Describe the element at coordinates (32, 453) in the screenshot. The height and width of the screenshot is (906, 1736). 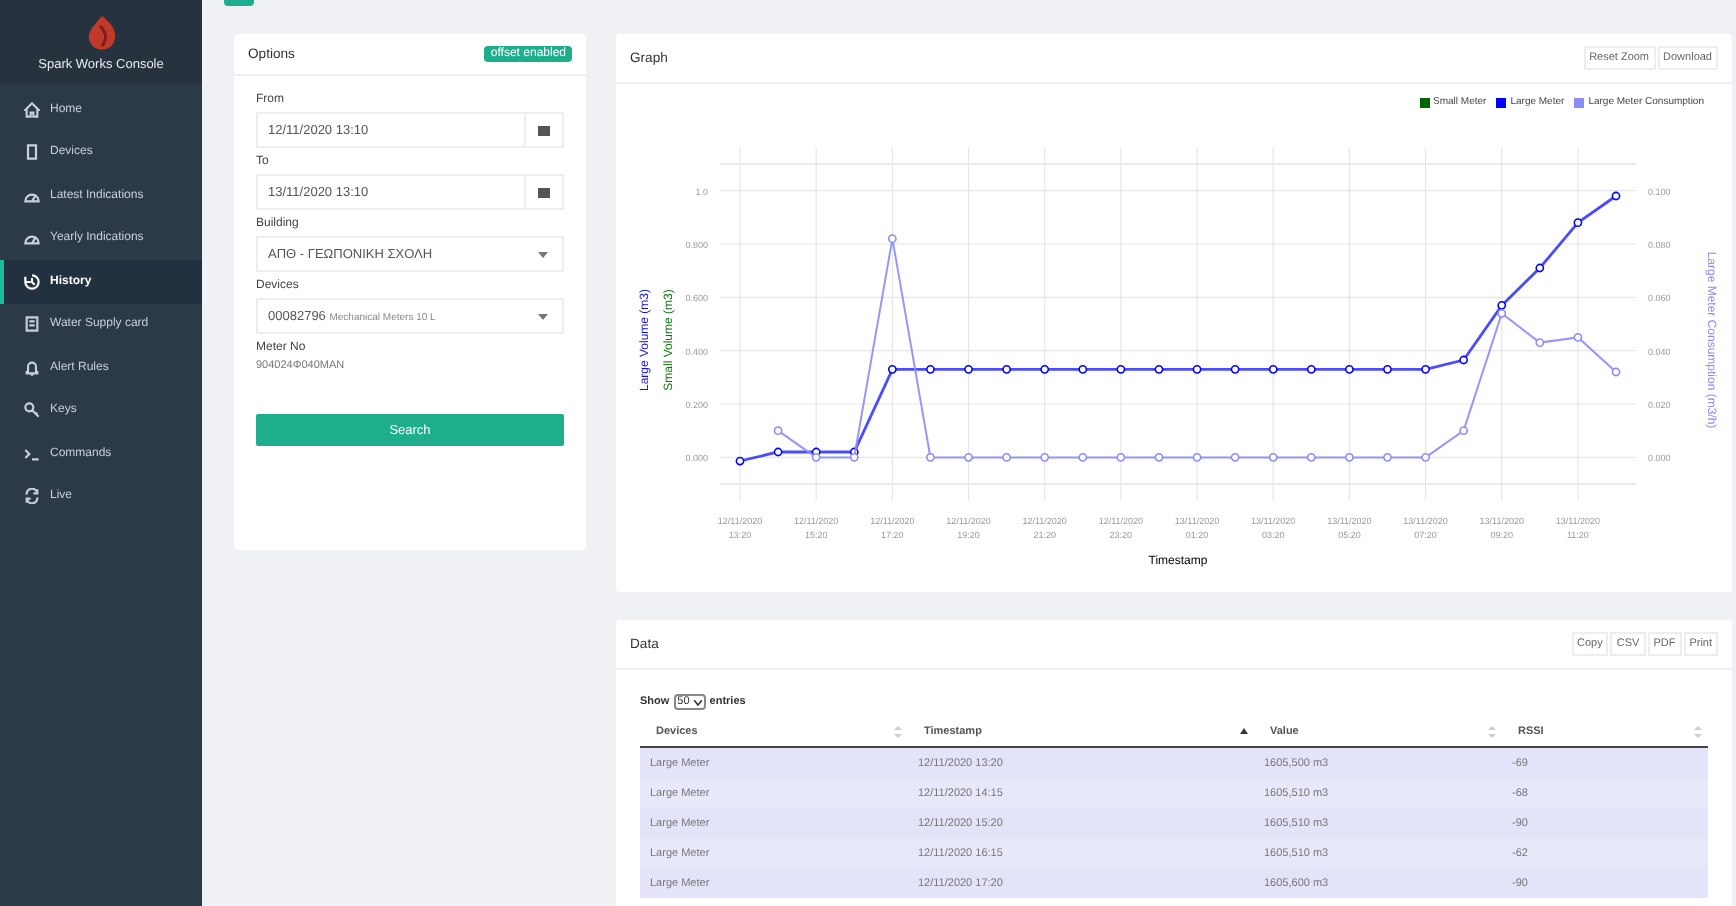
I see `terminal-icon` at that location.